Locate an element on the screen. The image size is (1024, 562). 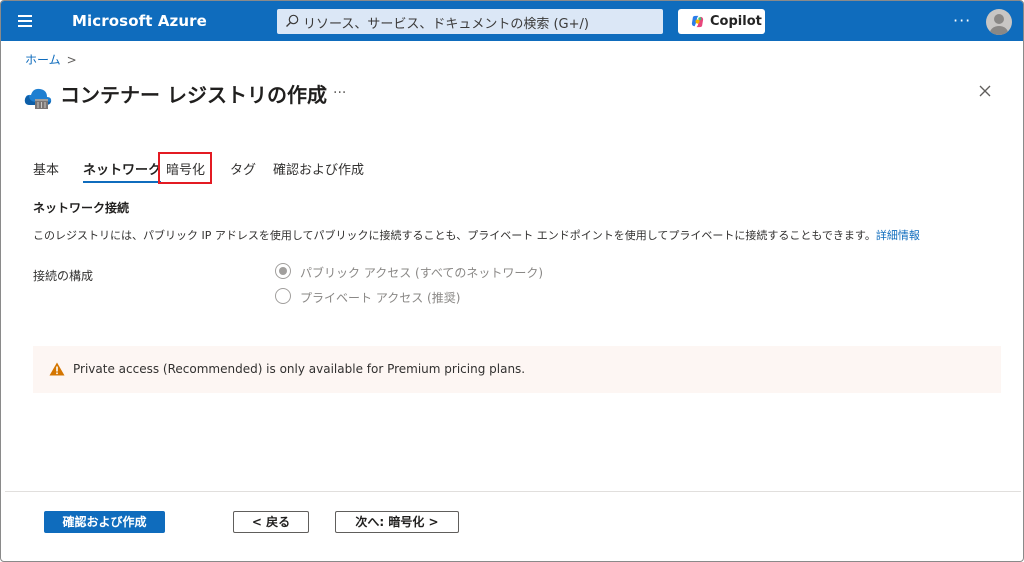
tab-networking: ネットワーク is located at coordinates (122, 171).